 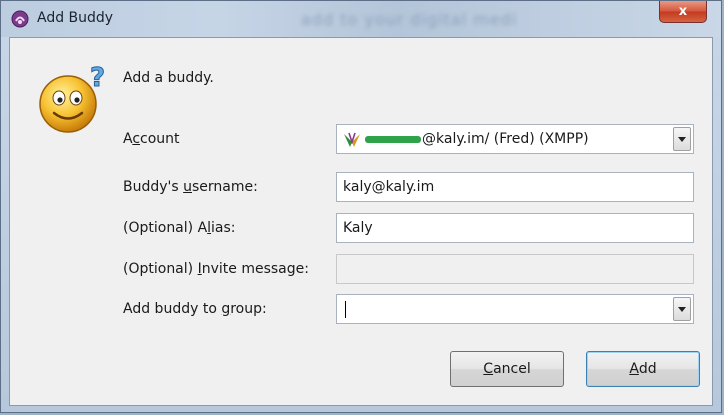 I want to click on account-select: @kaly.im/ (Fred) (XMPP), so click(x=515, y=139).